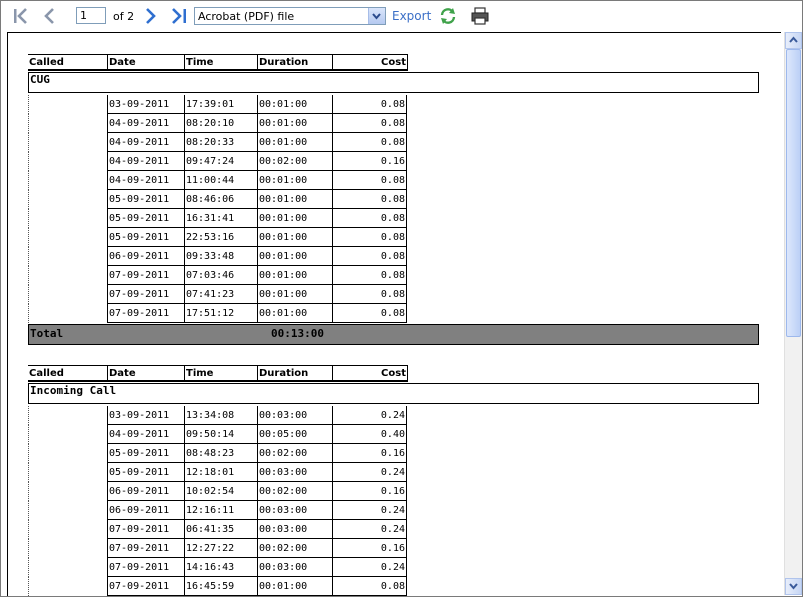 Image resolution: width=803 pixels, height=598 pixels. I want to click on table-row: 07-09-2011 17:51:12 00:01:00 0.08, so click(218, 313).